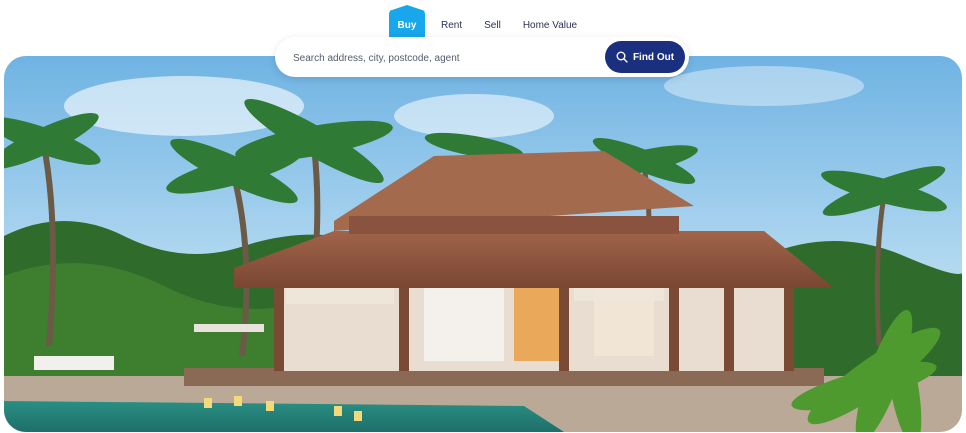 This screenshot has height=433, width=966. Describe the element at coordinates (451, 25) in the screenshot. I see `tab-rent: Rent` at that location.